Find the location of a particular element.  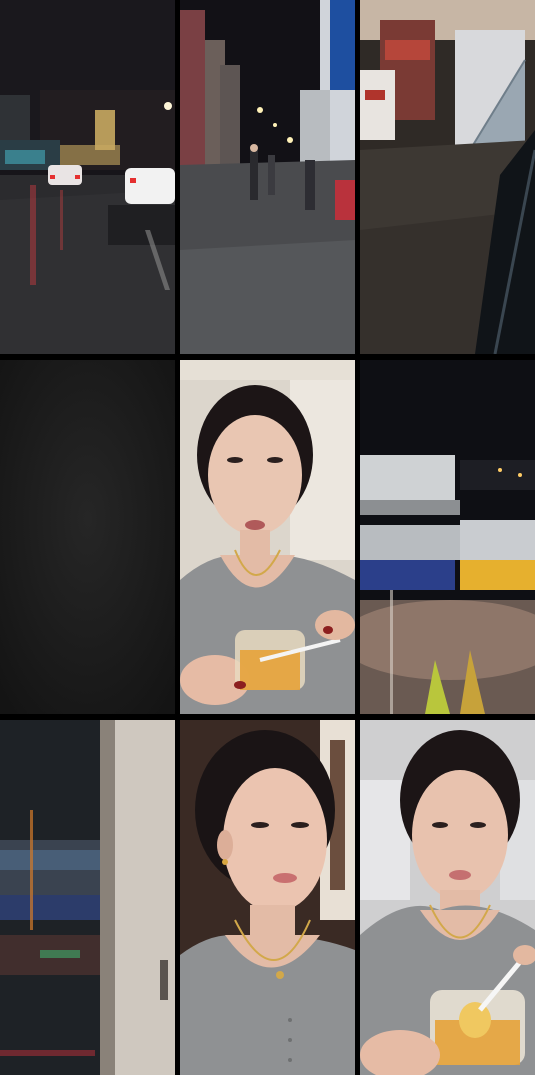

tile-night-buildings-view is located at coordinates (447, 537).